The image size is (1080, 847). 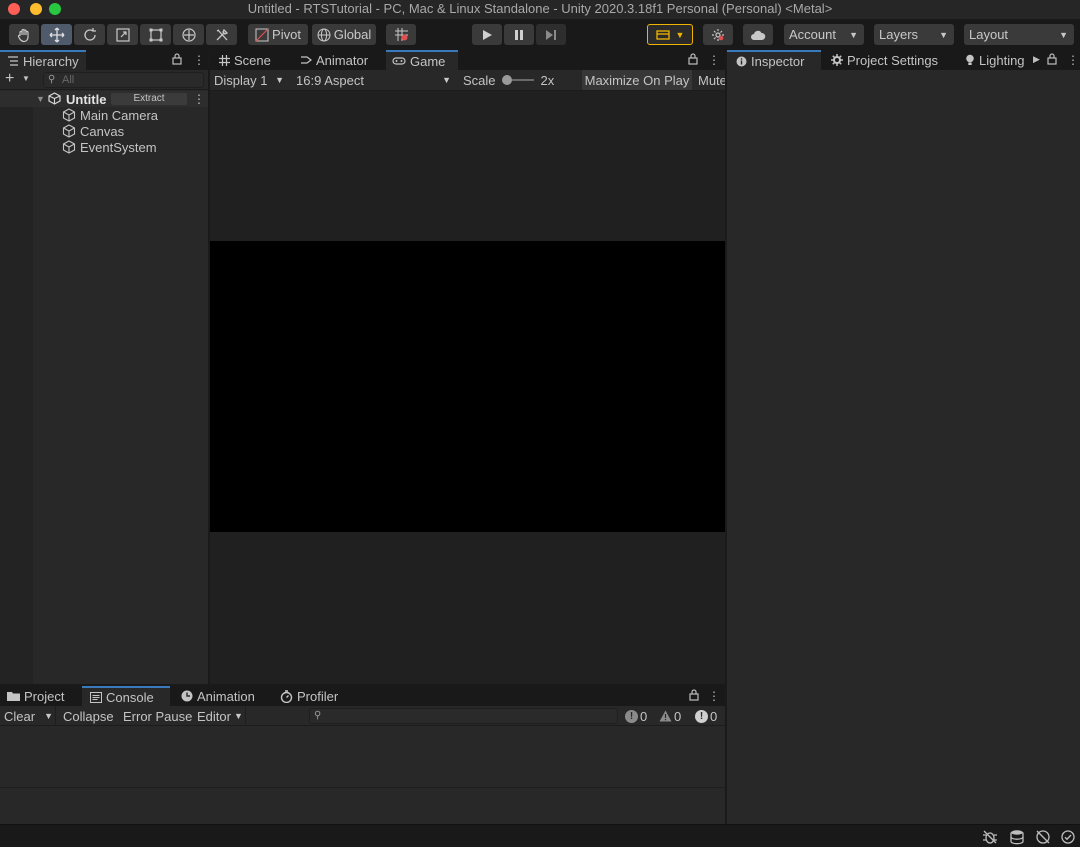 I want to click on custom-tool-button, so click(x=221, y=34).